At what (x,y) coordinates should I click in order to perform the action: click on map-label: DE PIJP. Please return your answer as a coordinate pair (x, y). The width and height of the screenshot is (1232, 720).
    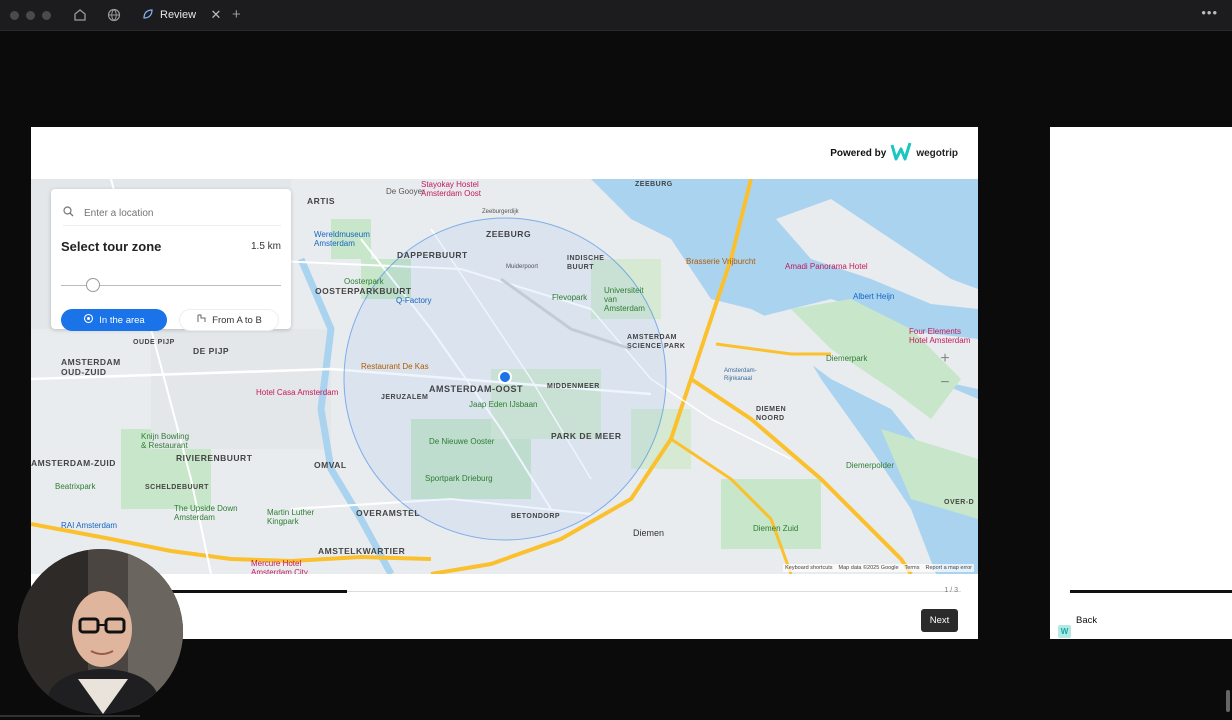
    Looking at the image, I should click on (211, 351).